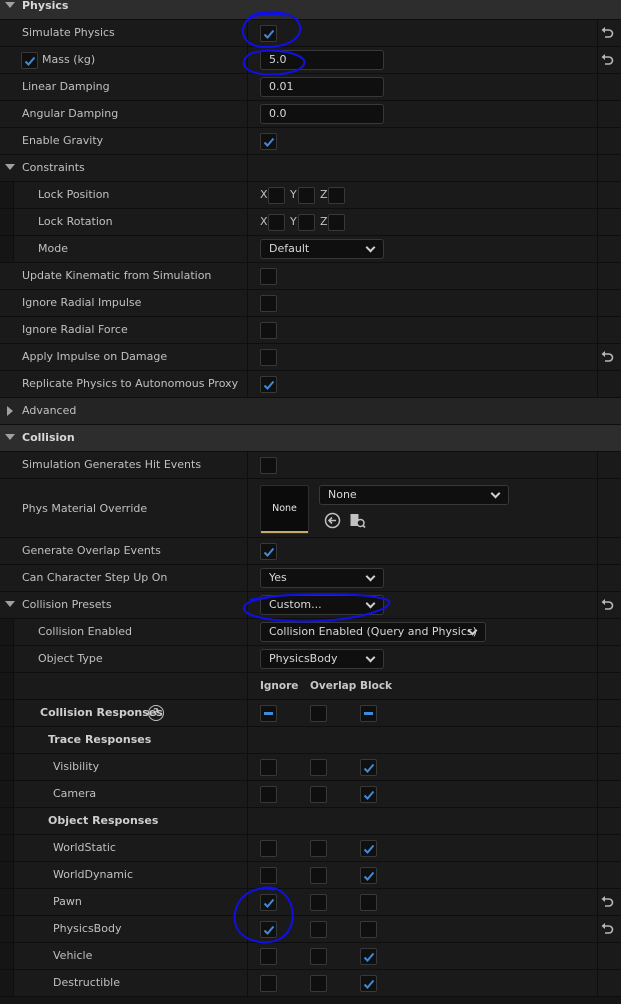 The height and width of the screenshot is (1004, 621). I want to click on mass-override-checkbox, so click(29, 60).